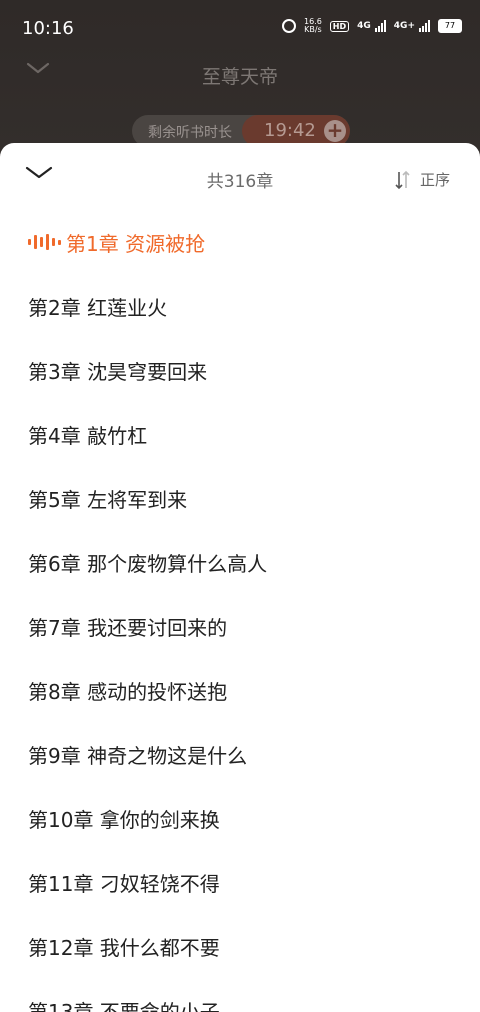 Image resolution: width=480 pixels, height=1012 pixels. What do you see at coordinates (124, 1006) in the screenshot?
I see `chapter-label: 第13章 不要命的小子` at bounding box center [124, 1006].